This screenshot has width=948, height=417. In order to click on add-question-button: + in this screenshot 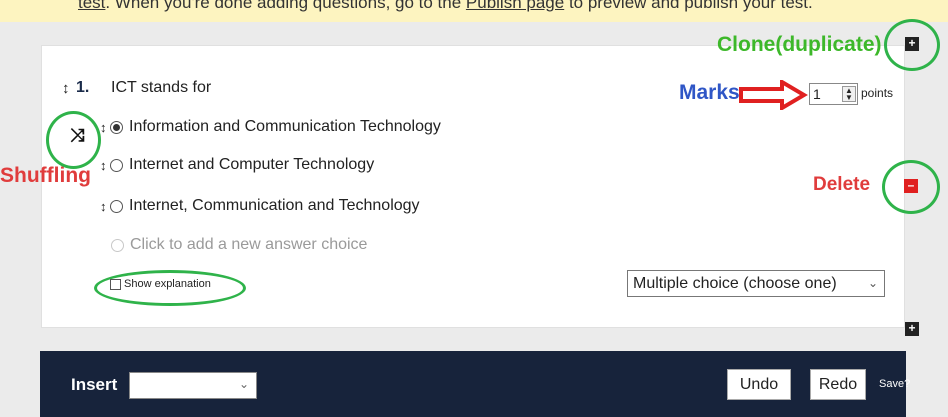, I will do `click(912, 329)`.